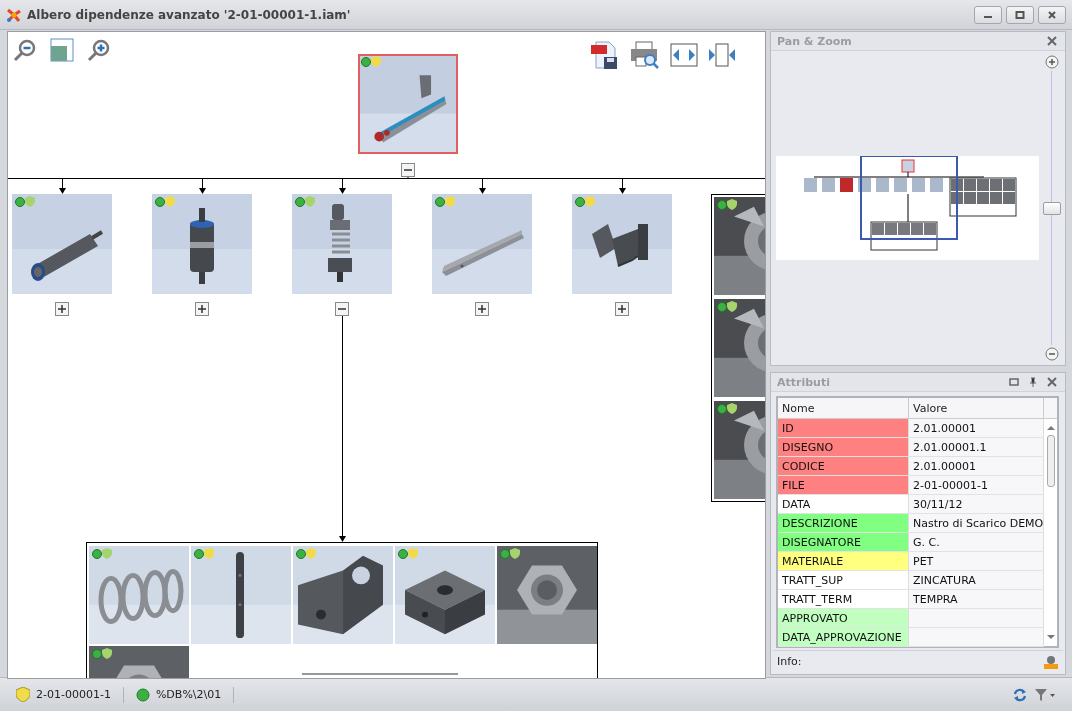  I want to click on minimize-button, so click(988, 14).